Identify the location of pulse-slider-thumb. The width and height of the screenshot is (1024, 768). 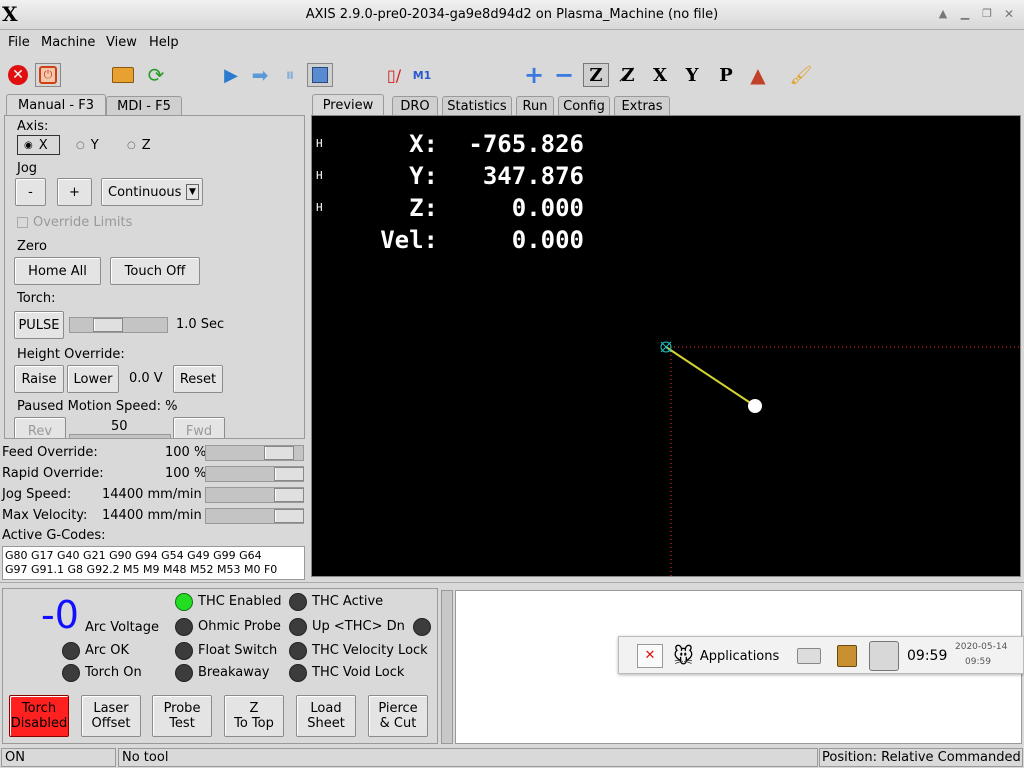
(108, 325).